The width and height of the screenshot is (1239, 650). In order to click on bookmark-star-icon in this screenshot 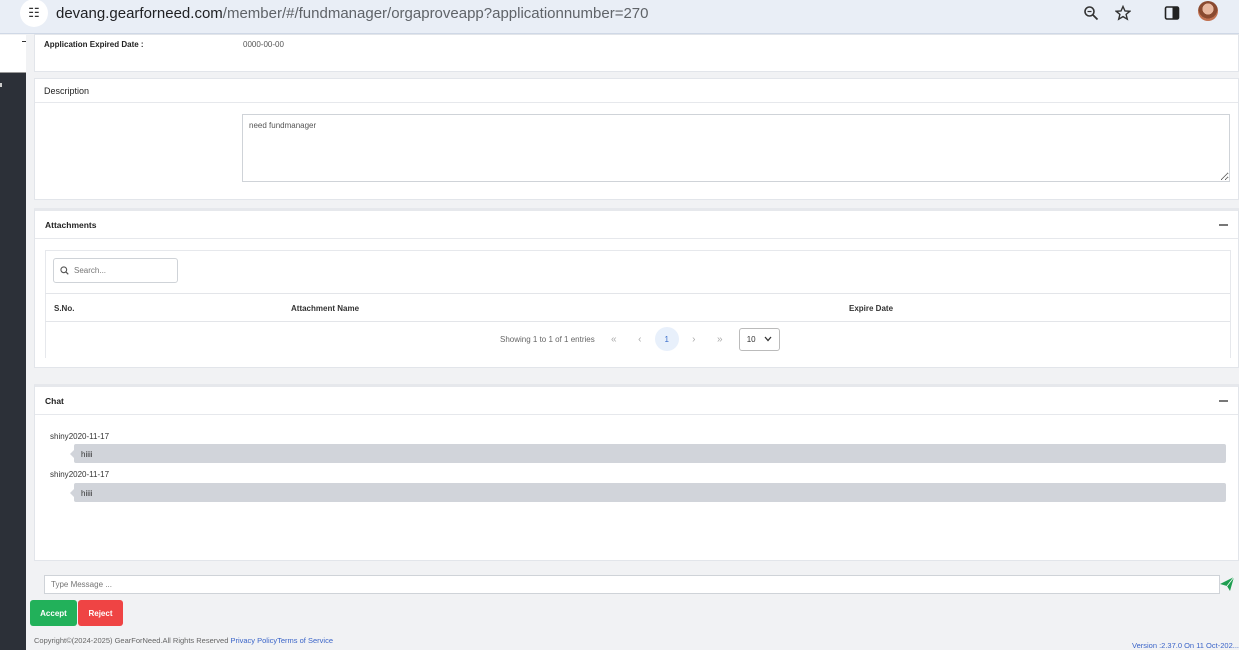, I will do `click(1123, 13)`.